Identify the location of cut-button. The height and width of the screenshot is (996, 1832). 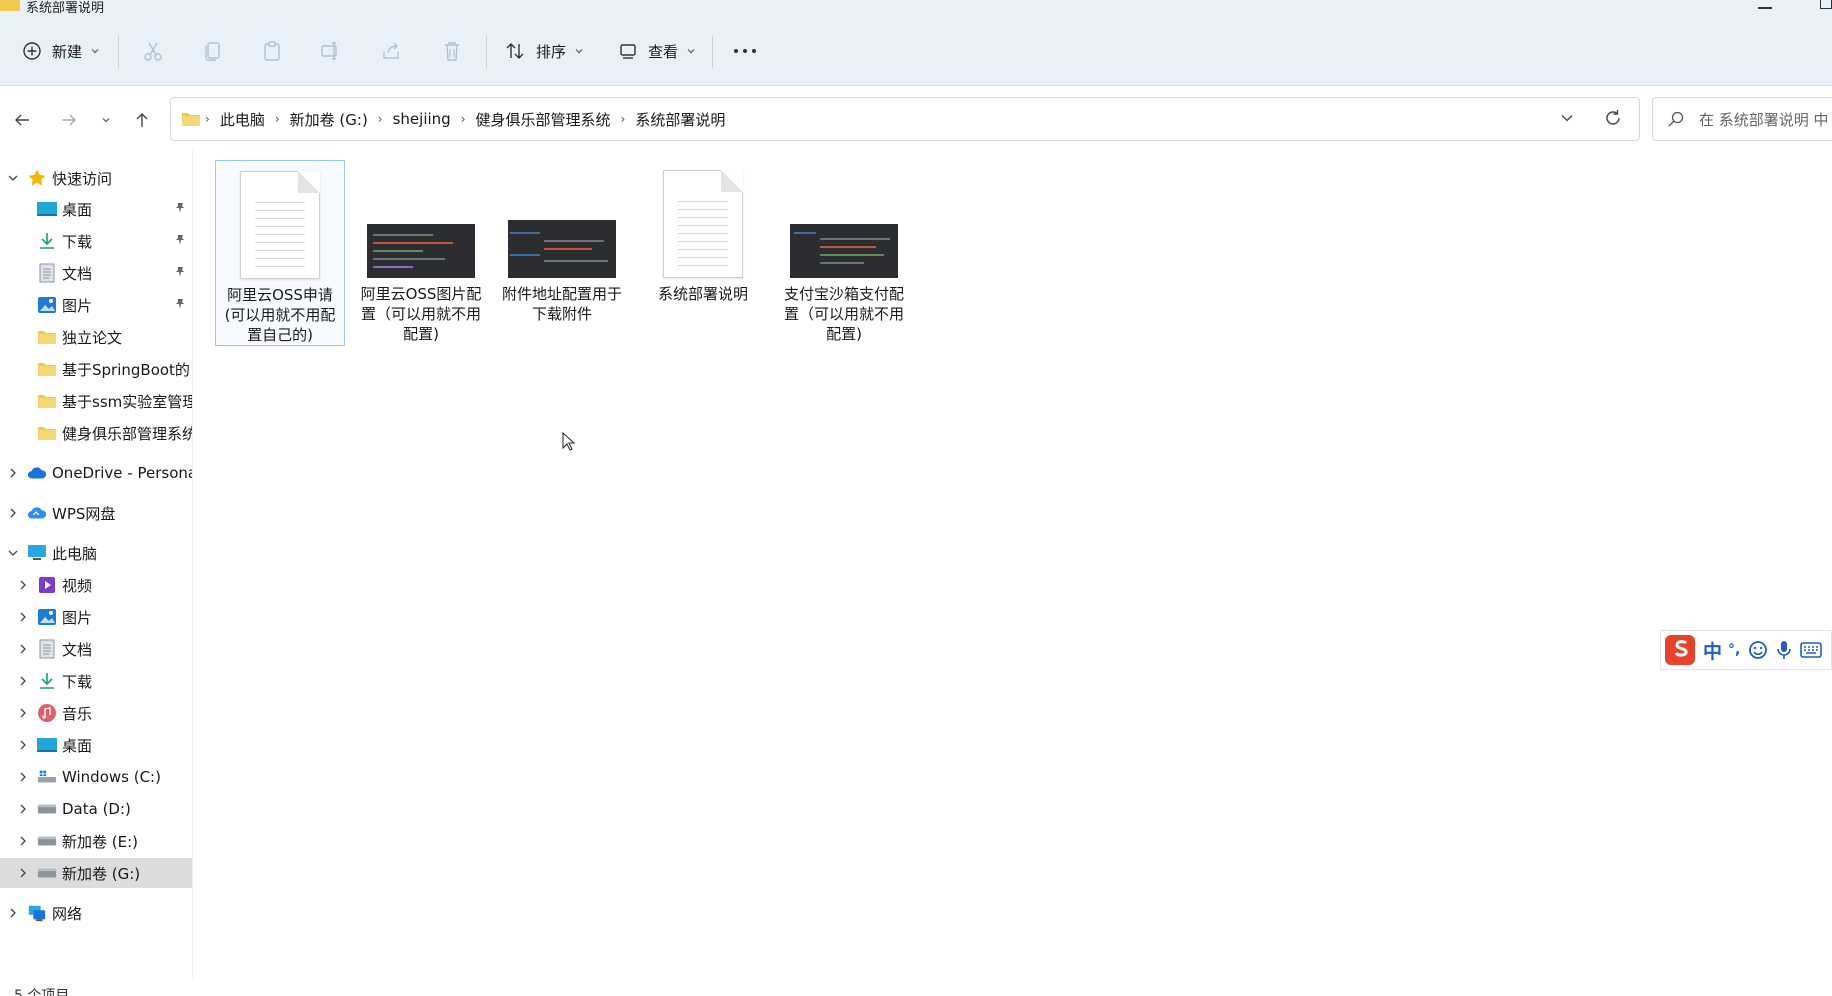
(153, 51).